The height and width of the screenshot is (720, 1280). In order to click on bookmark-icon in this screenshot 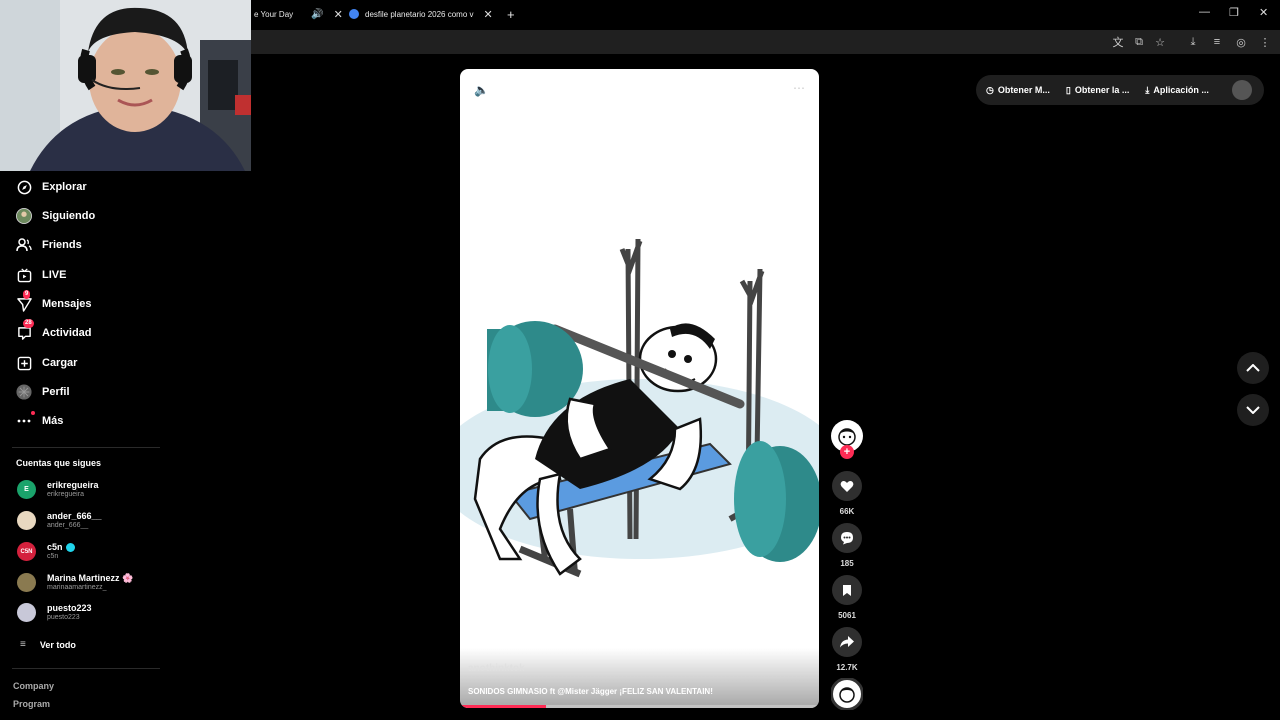, I will do `click(847, 590)`.